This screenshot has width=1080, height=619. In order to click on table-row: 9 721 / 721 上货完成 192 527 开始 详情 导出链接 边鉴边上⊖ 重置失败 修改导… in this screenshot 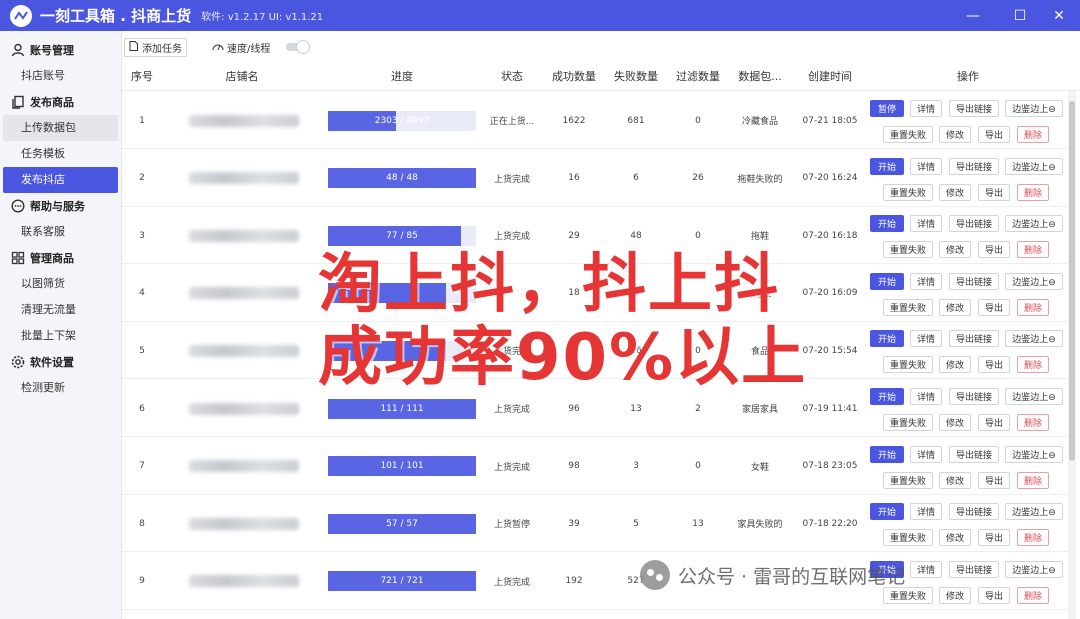, I will do `click(595, 581)`.